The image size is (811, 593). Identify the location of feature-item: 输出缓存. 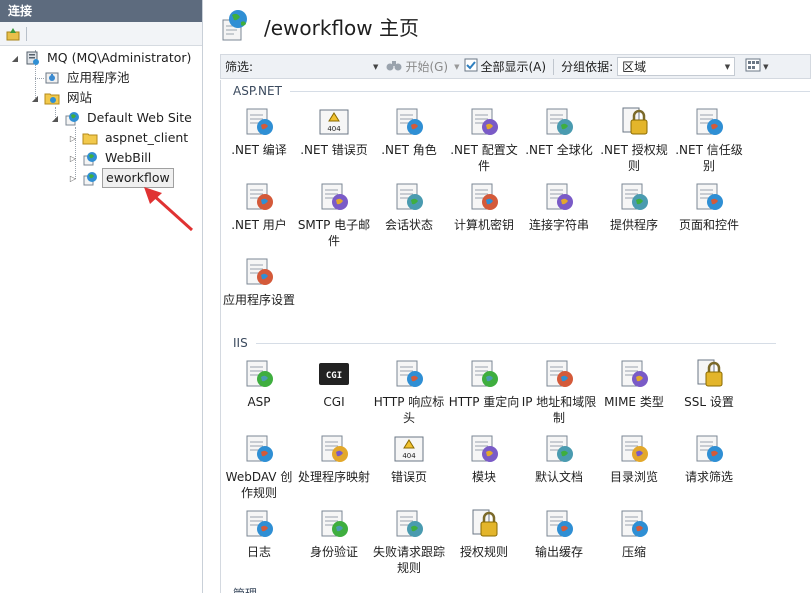
(559, 533).